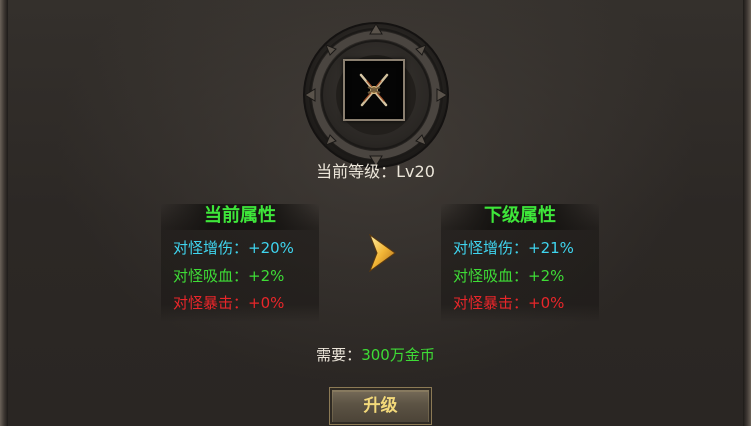  What do you see at coordinates (551, 248) in the screenshot?
I see `next-attr-damage-value: +21%` at bounding box center [551, 248].